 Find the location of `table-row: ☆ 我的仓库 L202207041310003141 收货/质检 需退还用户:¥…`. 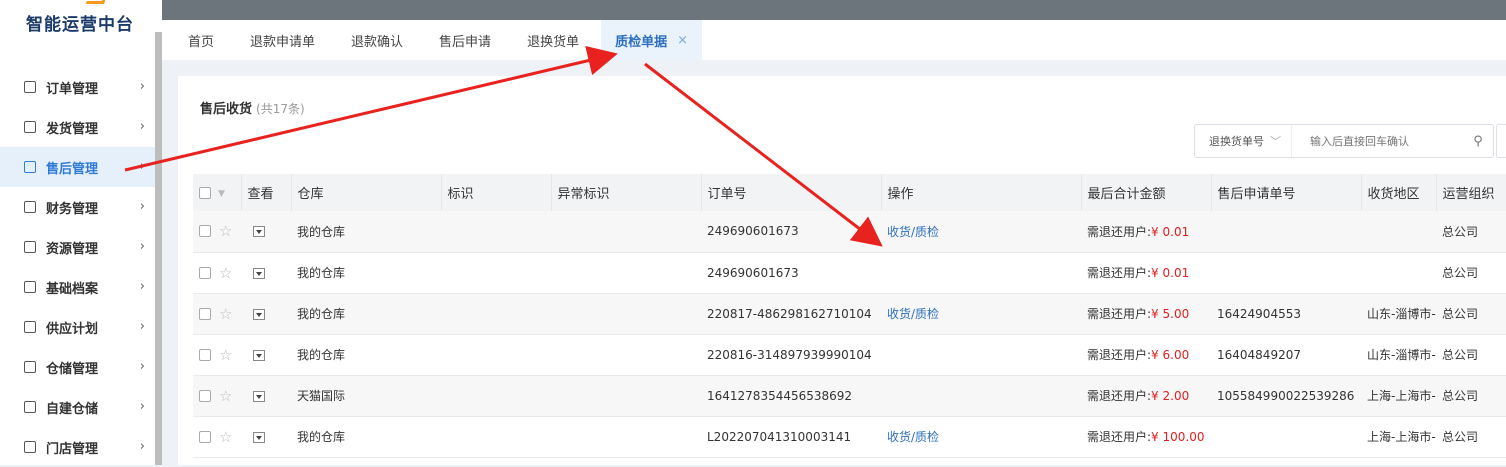

table-row: ☆ 我的仓库 L202207041310003141 收货/质检 需退还用户:¥… is located at coordinates (849, 437).